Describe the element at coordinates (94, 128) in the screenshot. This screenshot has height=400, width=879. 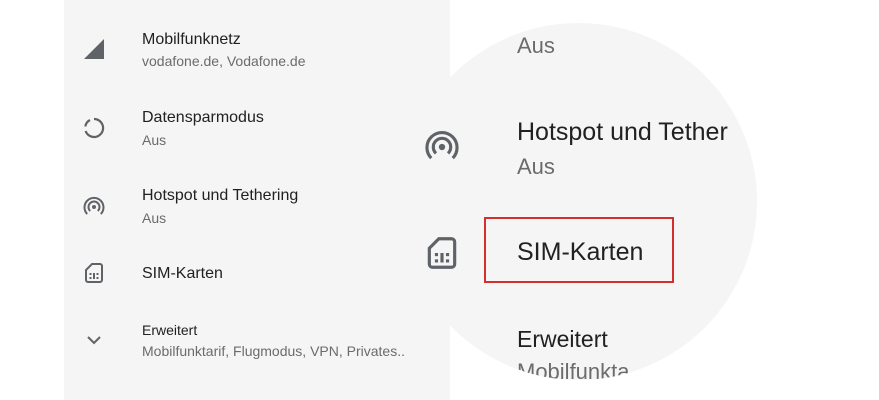
I see `data-saver-icon` at that location.